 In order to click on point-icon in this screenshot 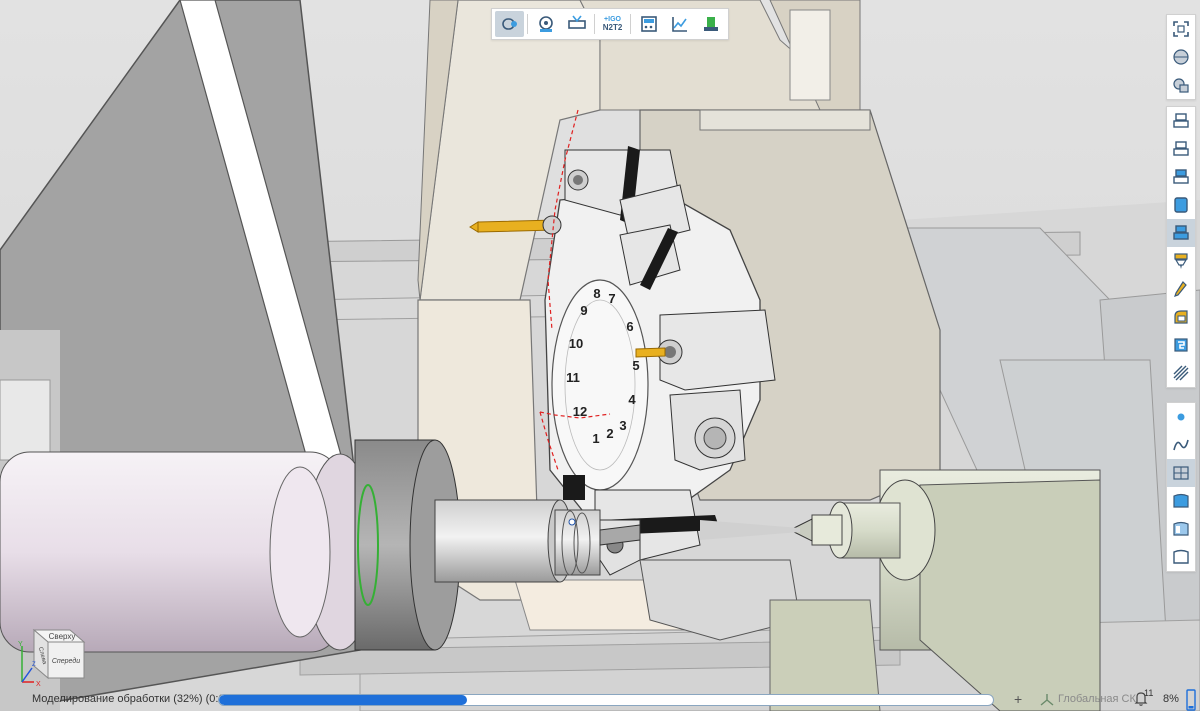, I will do `click(1181, 417)`.